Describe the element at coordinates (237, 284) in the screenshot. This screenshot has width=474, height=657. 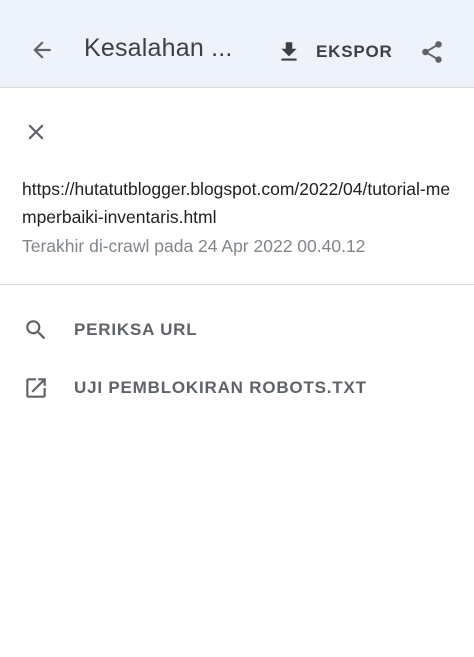
I see `divider` at that location.